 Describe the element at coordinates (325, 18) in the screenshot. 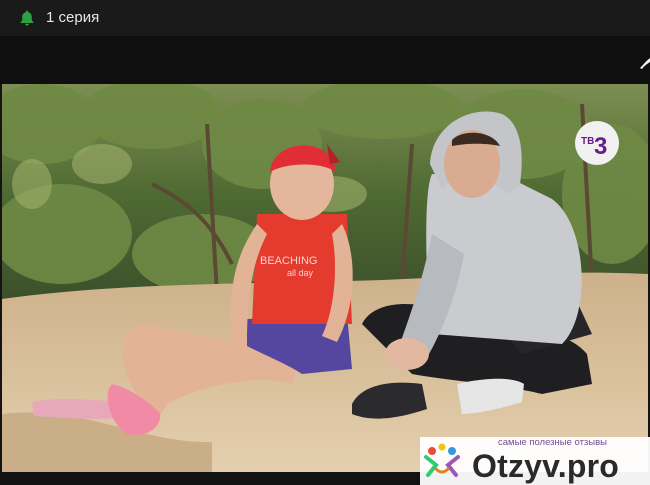

I see `header-bar: 1 серия` at that location.